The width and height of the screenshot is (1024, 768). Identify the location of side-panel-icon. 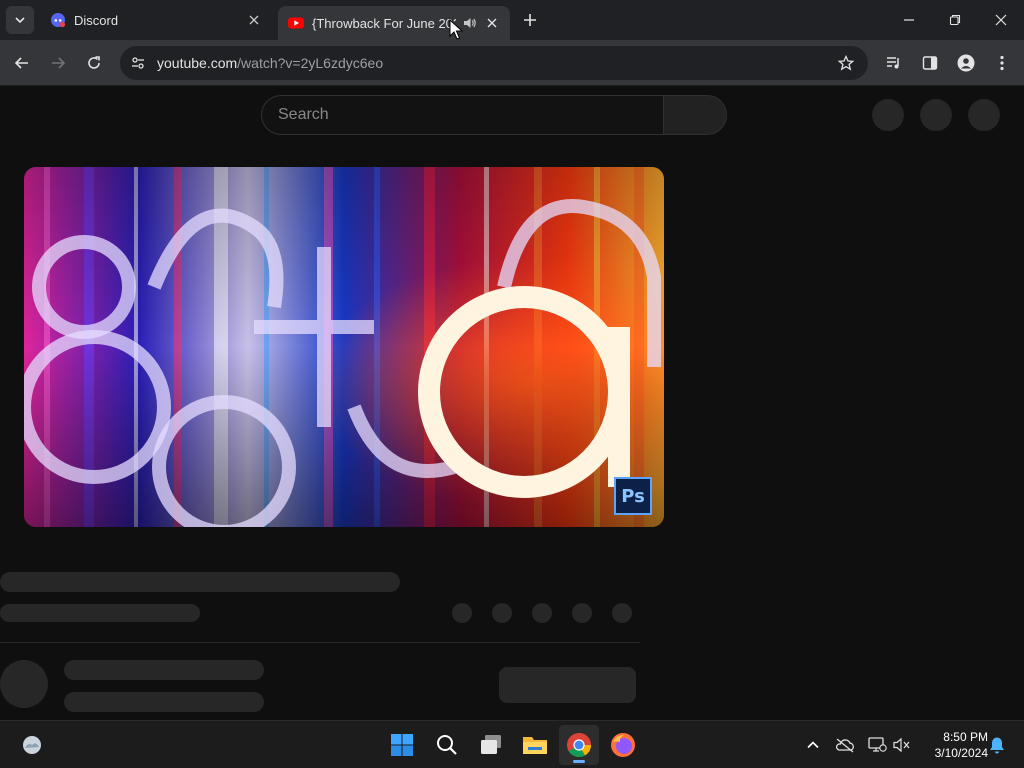
(930, 63).